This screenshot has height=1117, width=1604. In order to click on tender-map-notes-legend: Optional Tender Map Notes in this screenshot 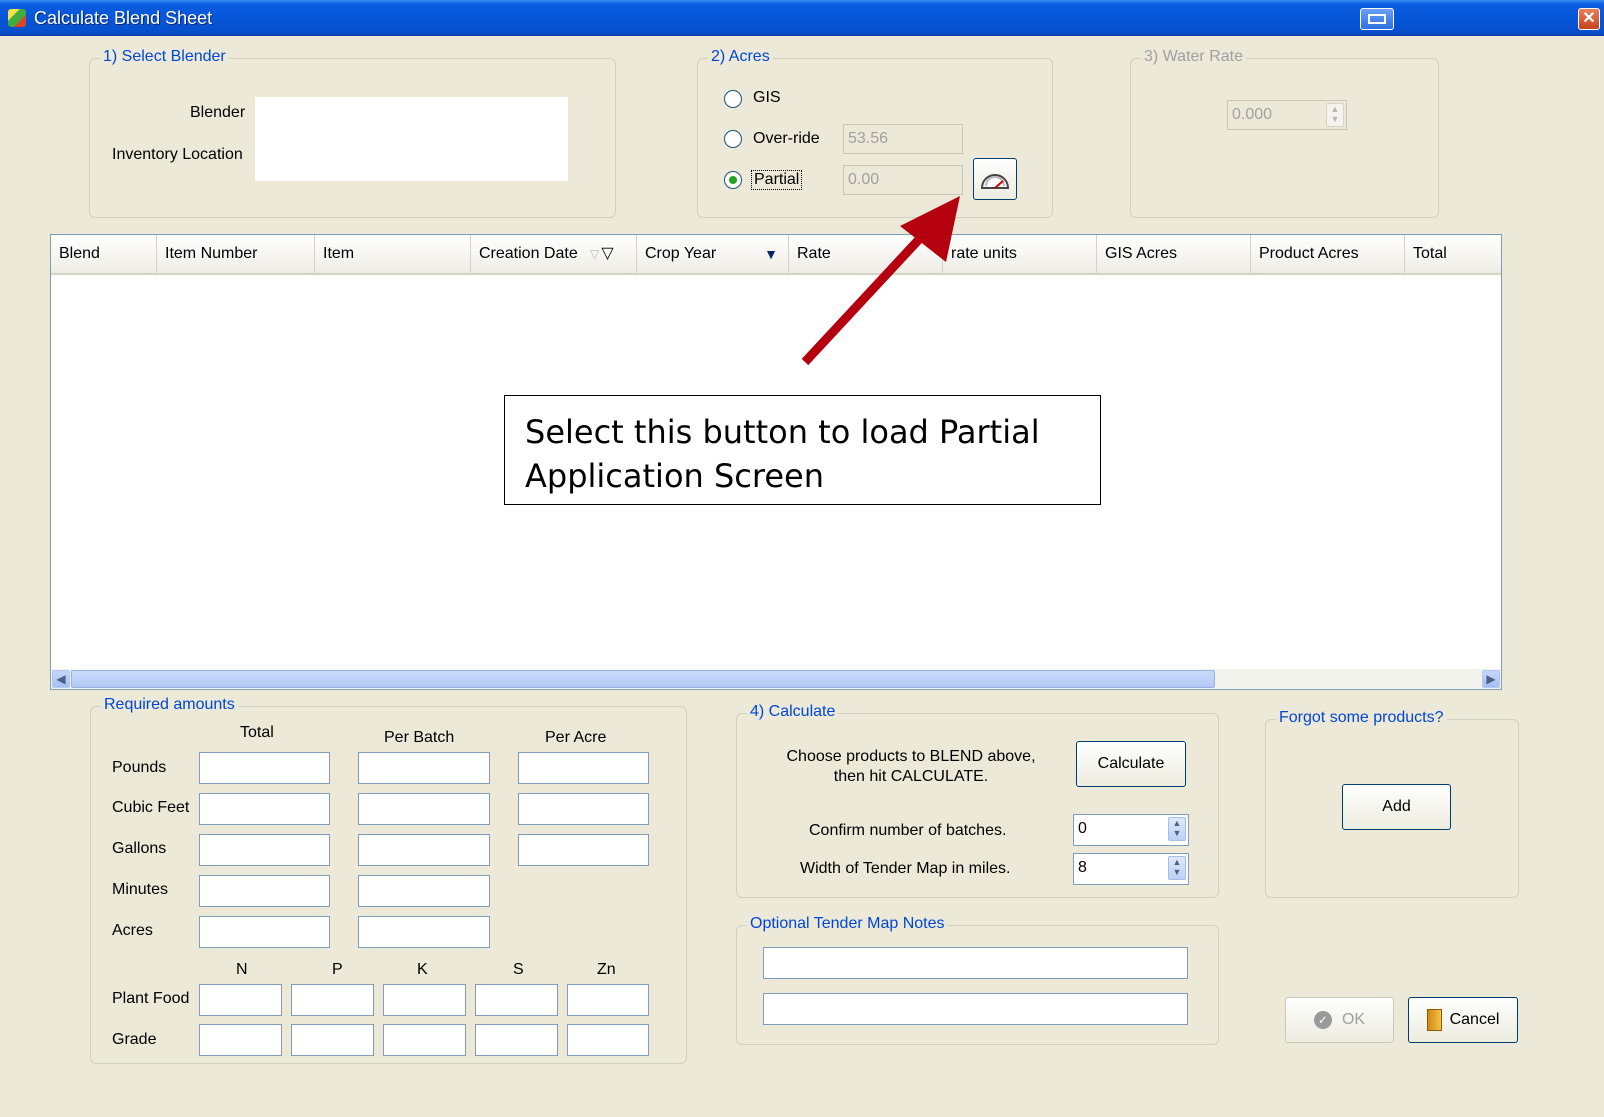, I will do `click(847, 924)`.